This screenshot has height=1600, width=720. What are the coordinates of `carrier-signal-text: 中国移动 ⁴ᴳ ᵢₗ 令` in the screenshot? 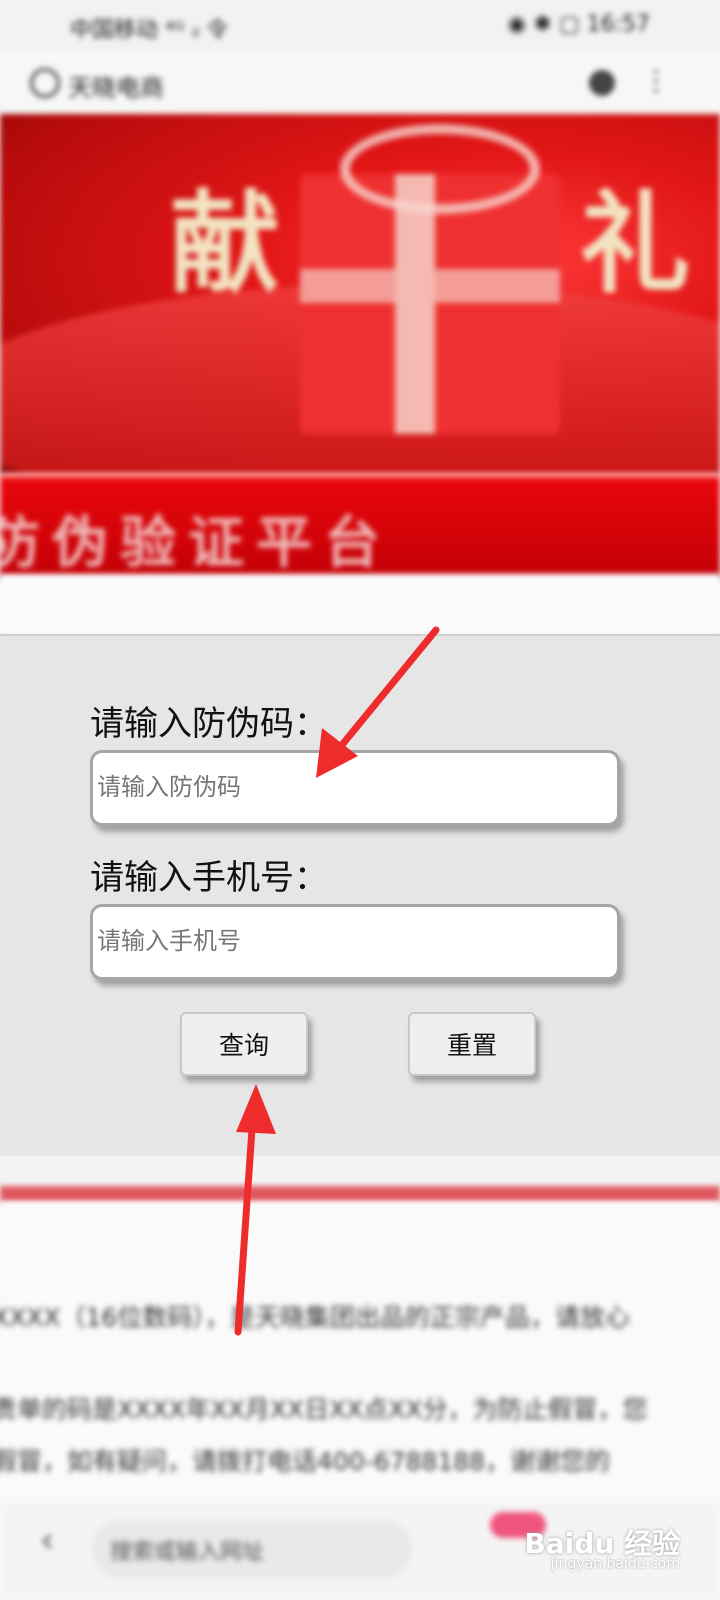 It's located at (149, 30).